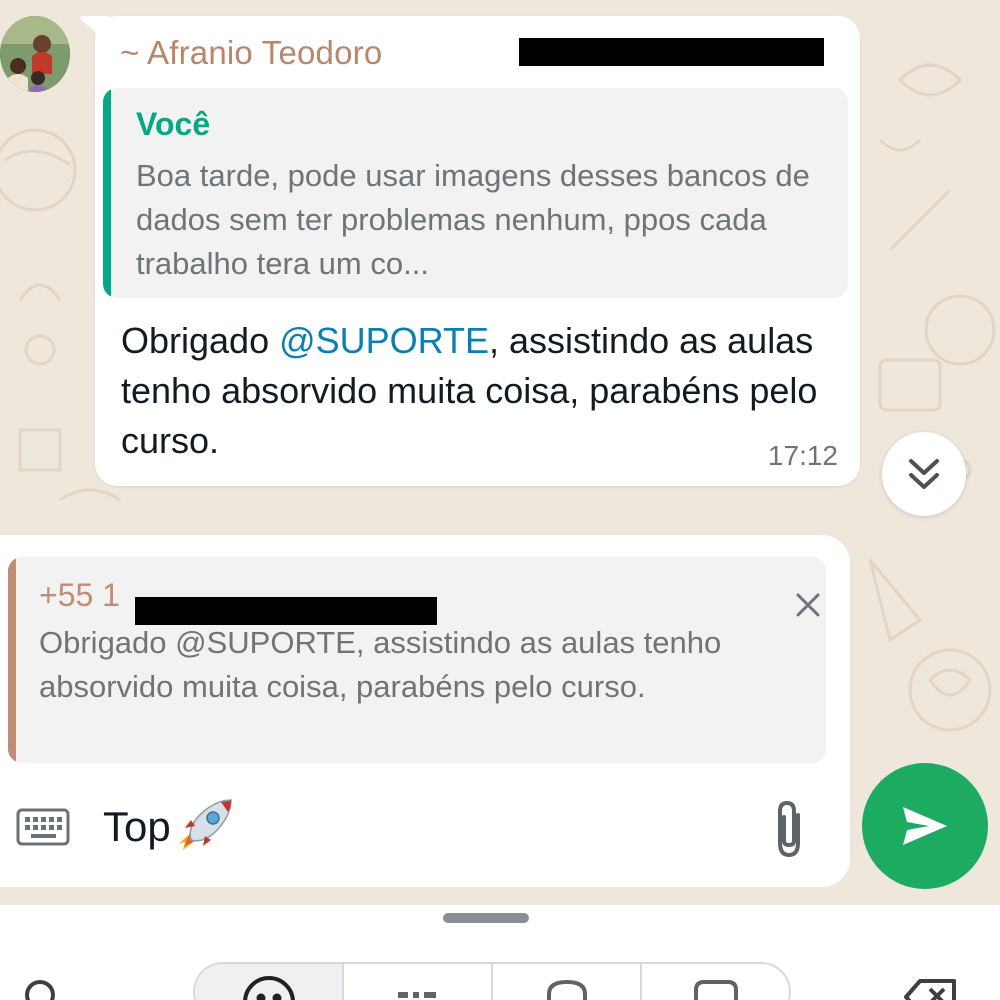  I want to click on redacted-phone-number, so click(671, 52).